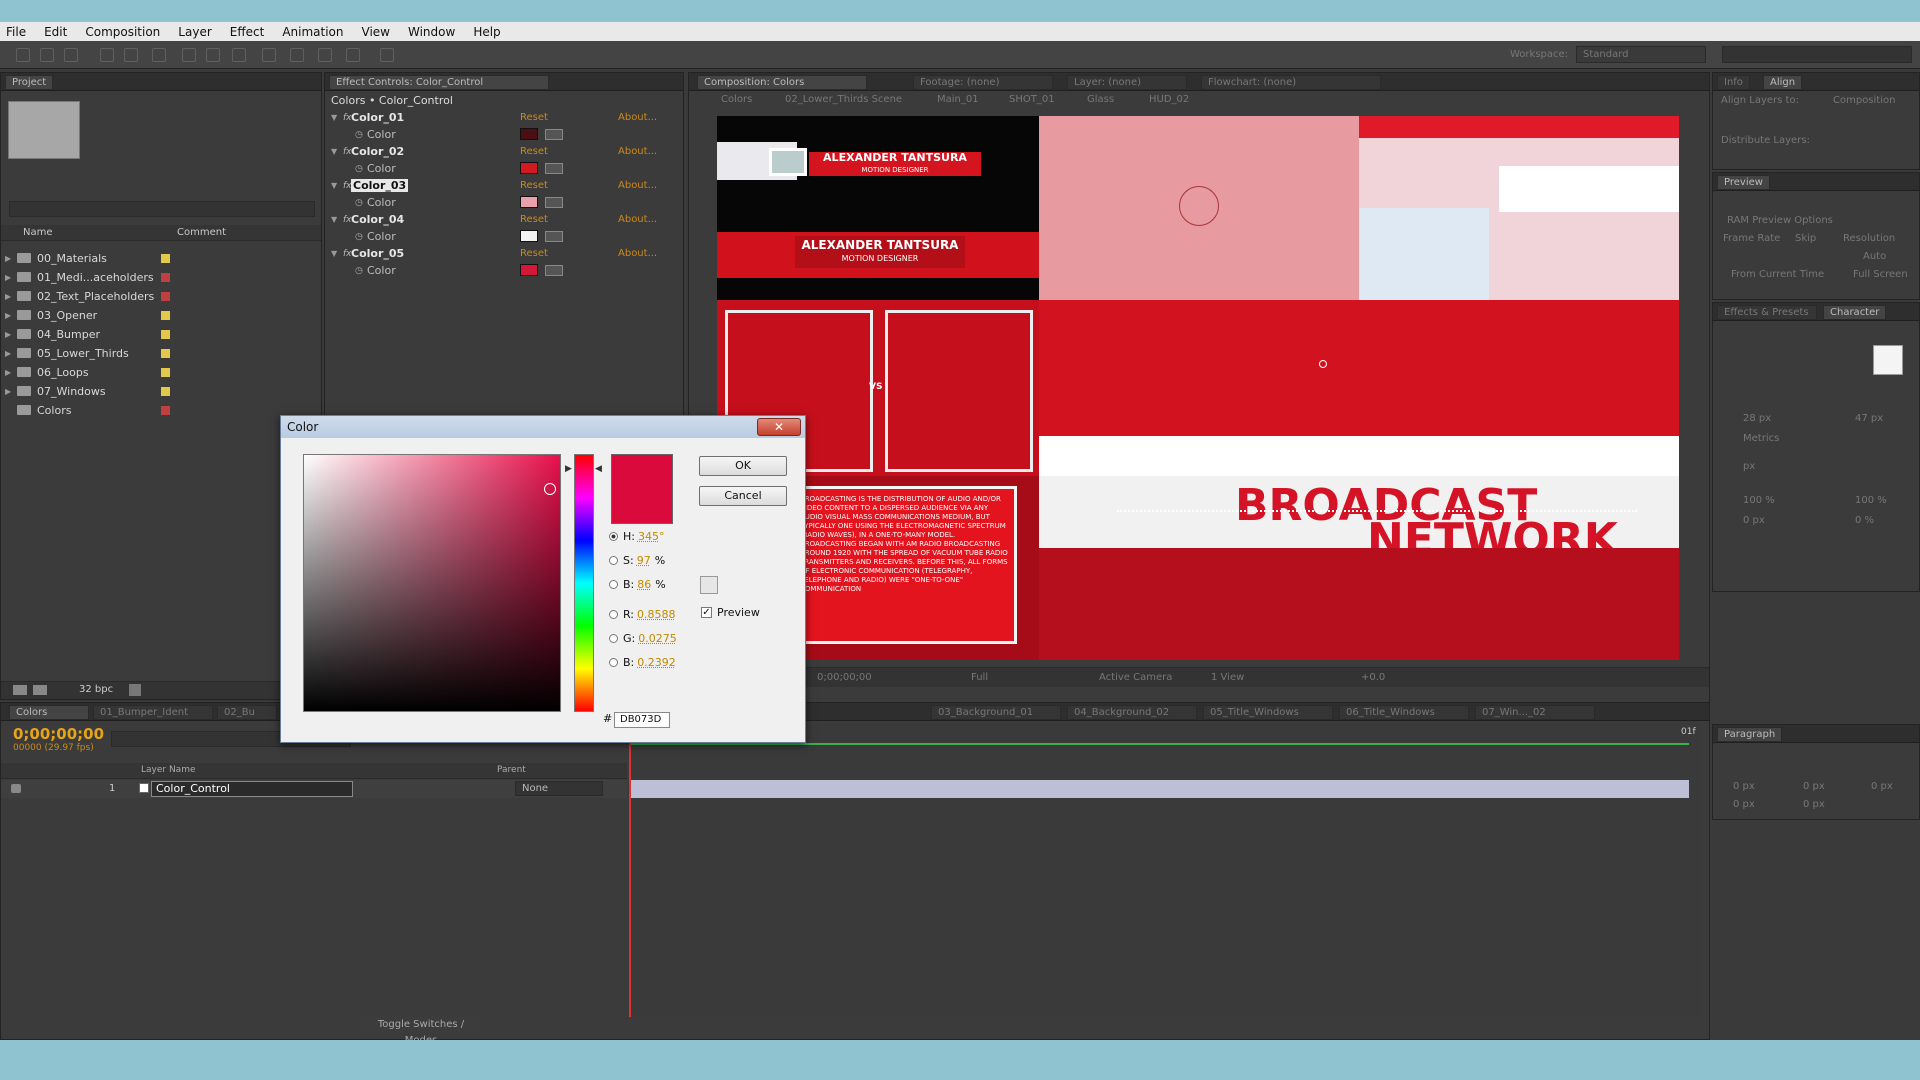 The image size is (1920, 1080). Describe the element at coordinates (122, 32) in the screenshot. I see `menu-composition: Composition` at that location.